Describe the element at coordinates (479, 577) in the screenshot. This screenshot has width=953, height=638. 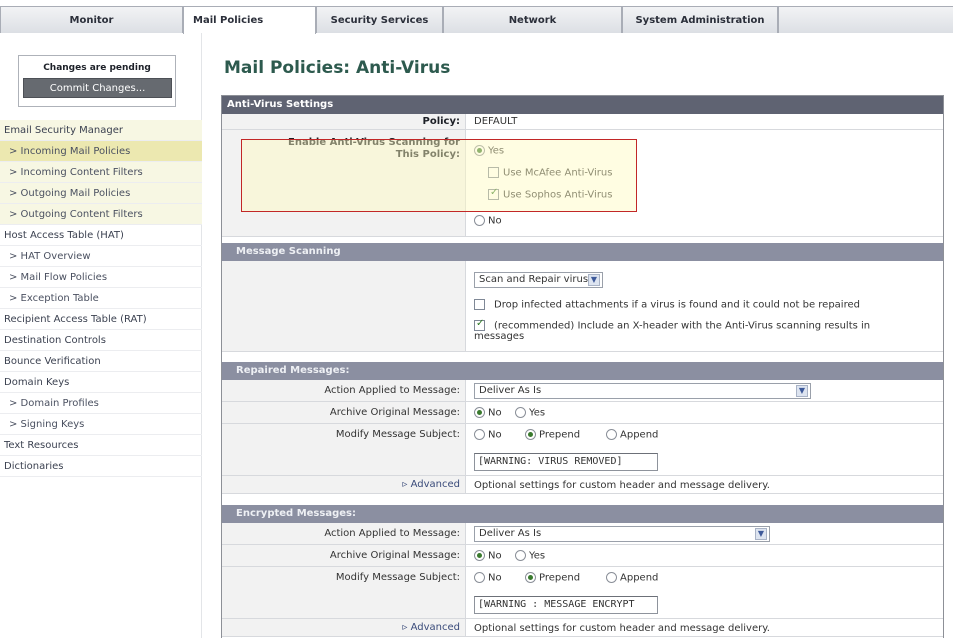
I see `radio-encrypted-modify-no` at that location.